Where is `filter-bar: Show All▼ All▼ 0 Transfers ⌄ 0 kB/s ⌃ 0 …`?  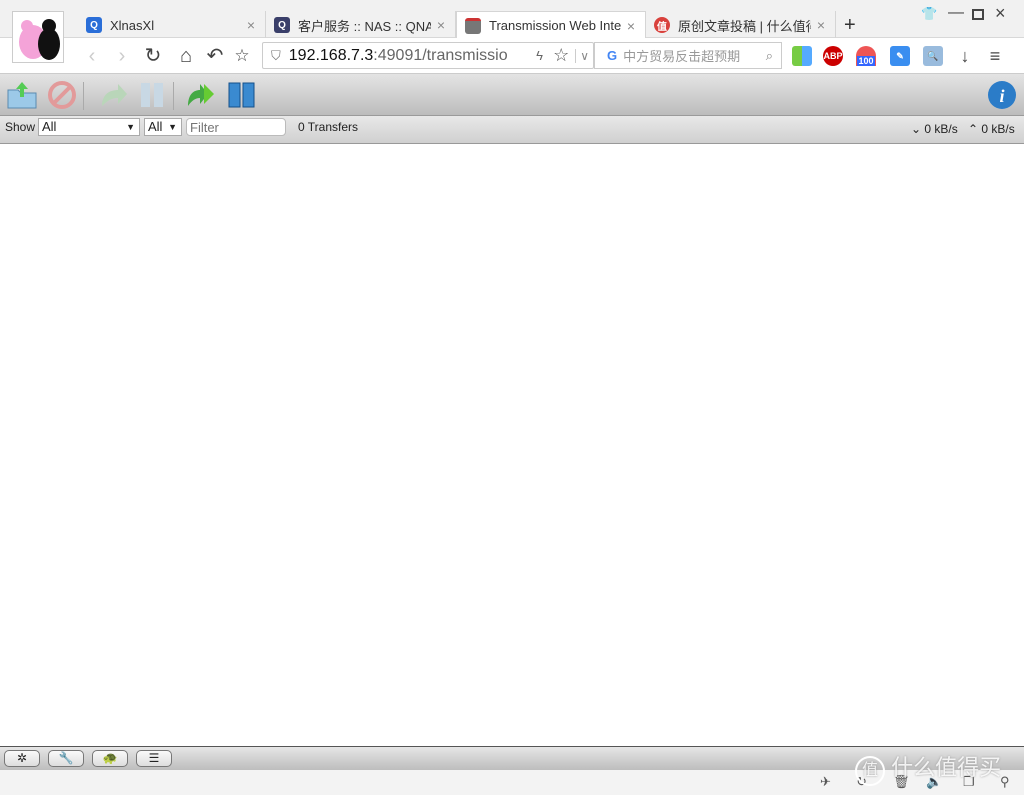
filter-bar: Show All▼ All▼ 0 Transfers ⌄ 0 kB/s ⌃ 0 … is located at coordinates (512, 130).